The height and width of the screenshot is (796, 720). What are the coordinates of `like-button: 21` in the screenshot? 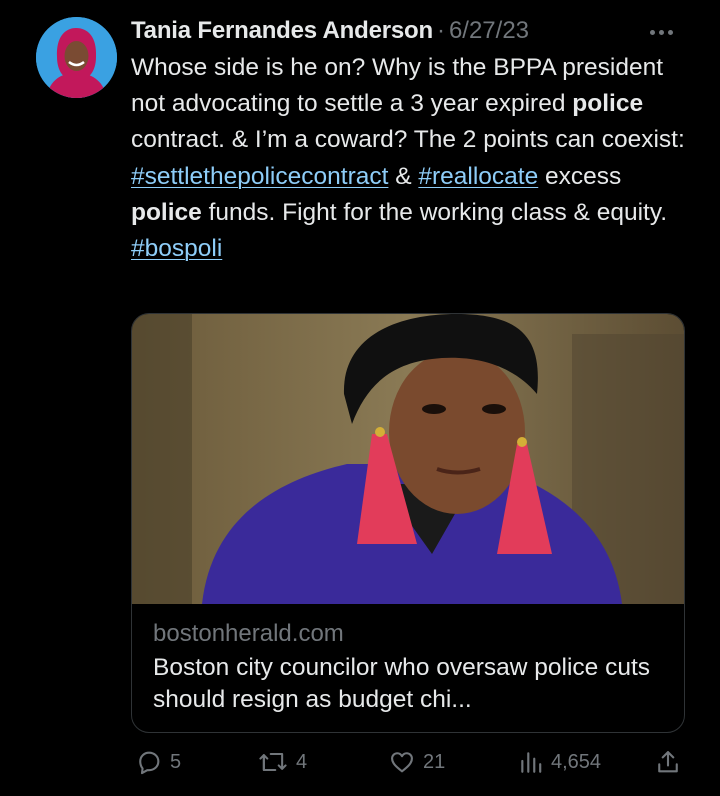 It's located at (416, 762).